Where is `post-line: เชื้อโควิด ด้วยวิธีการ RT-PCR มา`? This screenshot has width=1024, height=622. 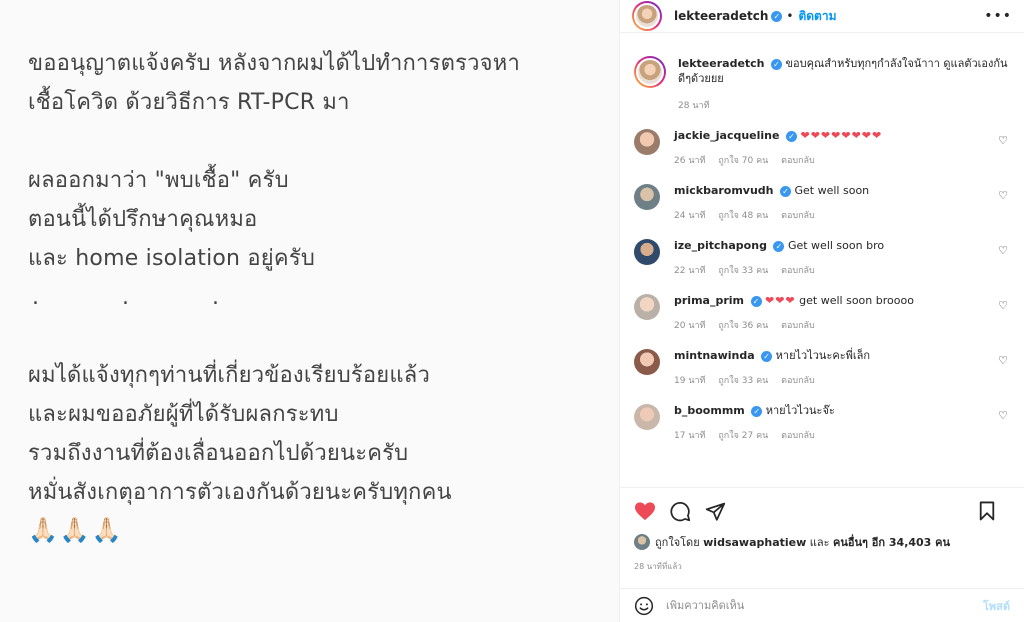 post-line: เชื้อโควิด ด้วยวิธีการ RT-PCR มา is located at coordinates (189, 102).